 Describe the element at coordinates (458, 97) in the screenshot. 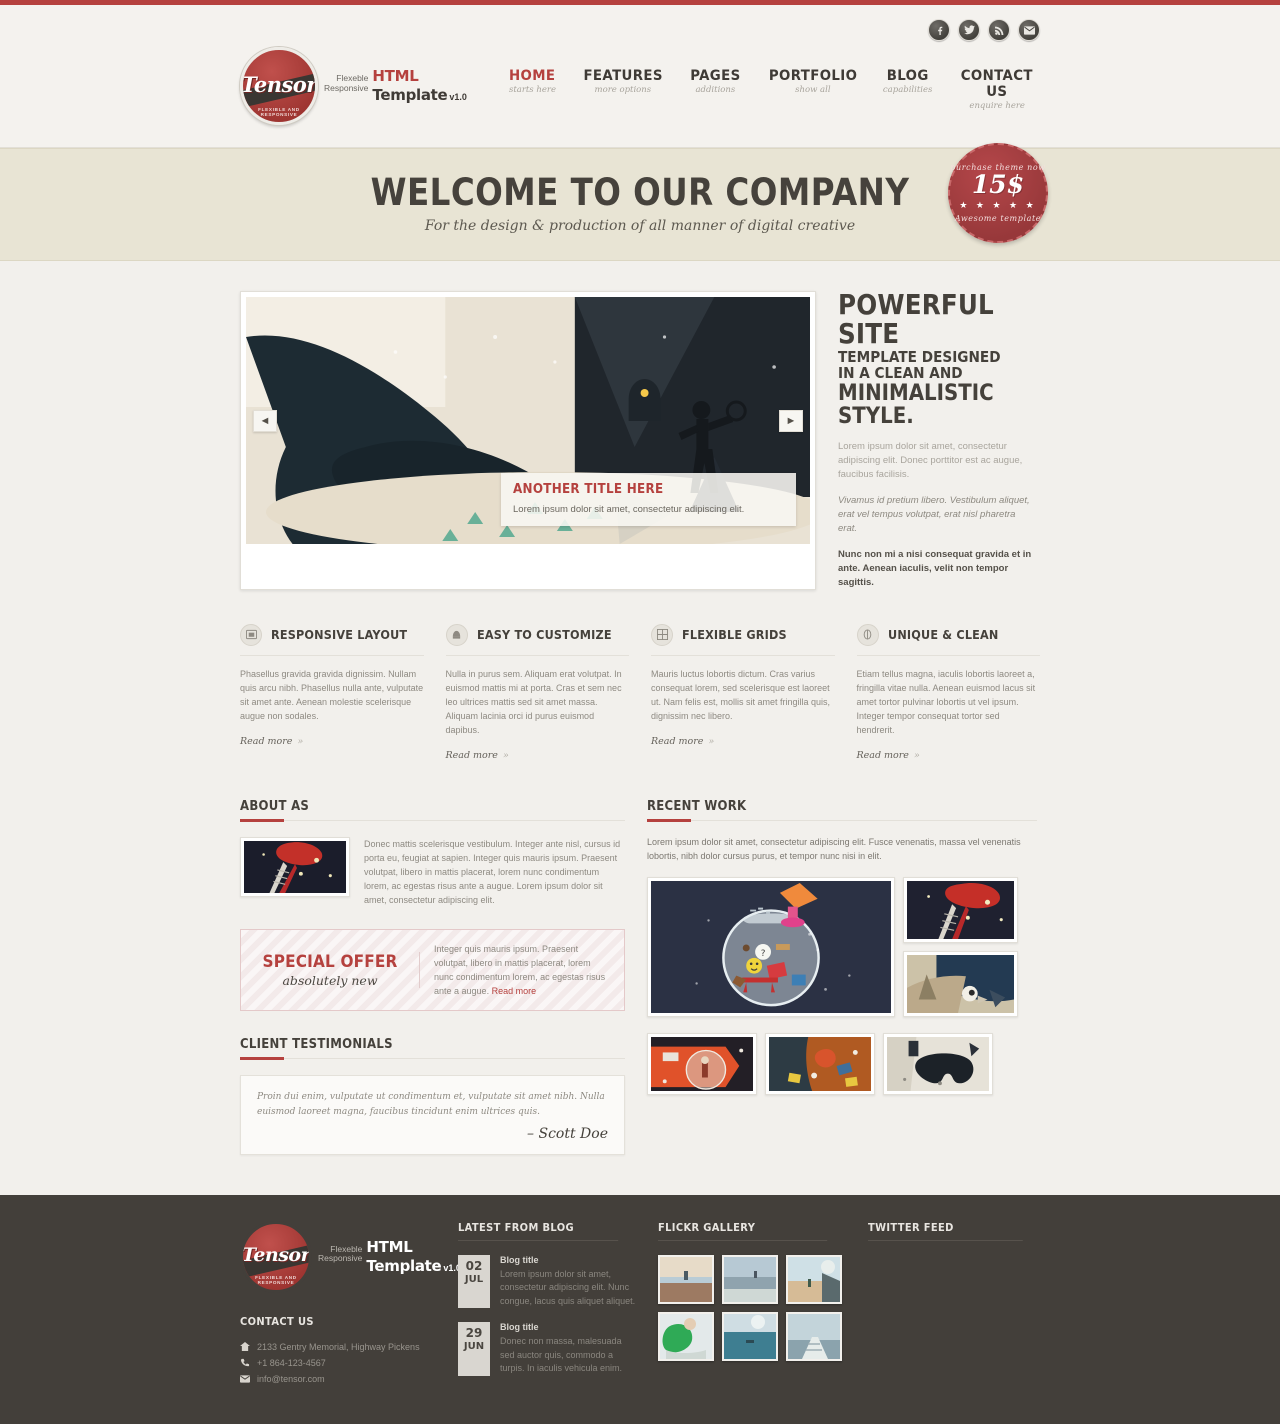

I see `brand-version: v1.0` at that location.